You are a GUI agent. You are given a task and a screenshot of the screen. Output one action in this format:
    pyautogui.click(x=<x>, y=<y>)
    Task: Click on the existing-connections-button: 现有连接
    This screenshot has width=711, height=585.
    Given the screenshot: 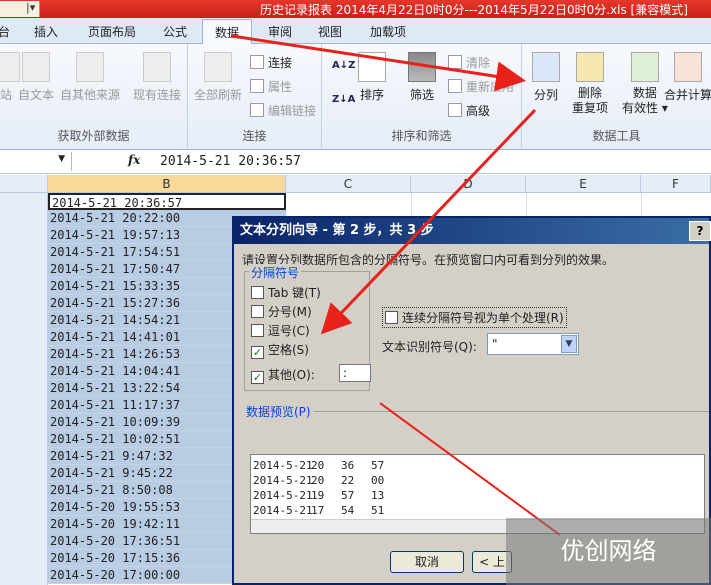 What is the action you would take?
    pyautogui.click(x=157, y=77)
    